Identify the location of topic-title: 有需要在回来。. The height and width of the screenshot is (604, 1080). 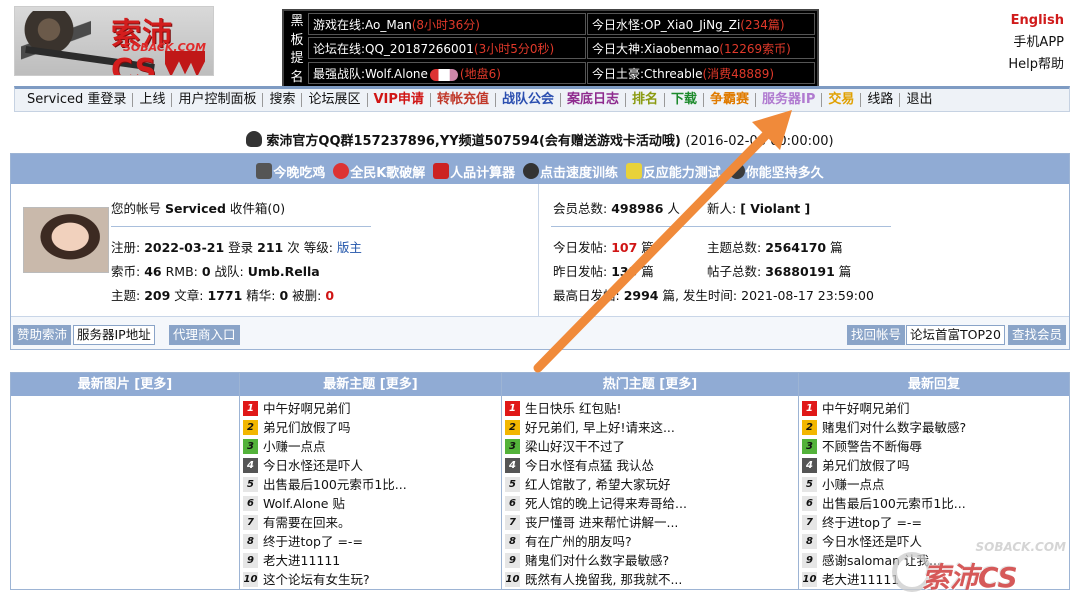
(307, 522).